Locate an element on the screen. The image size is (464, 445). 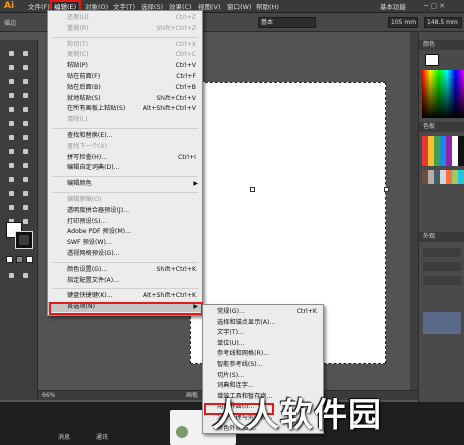
height-field: 148.5 mm is located at coordinates (443, 22).